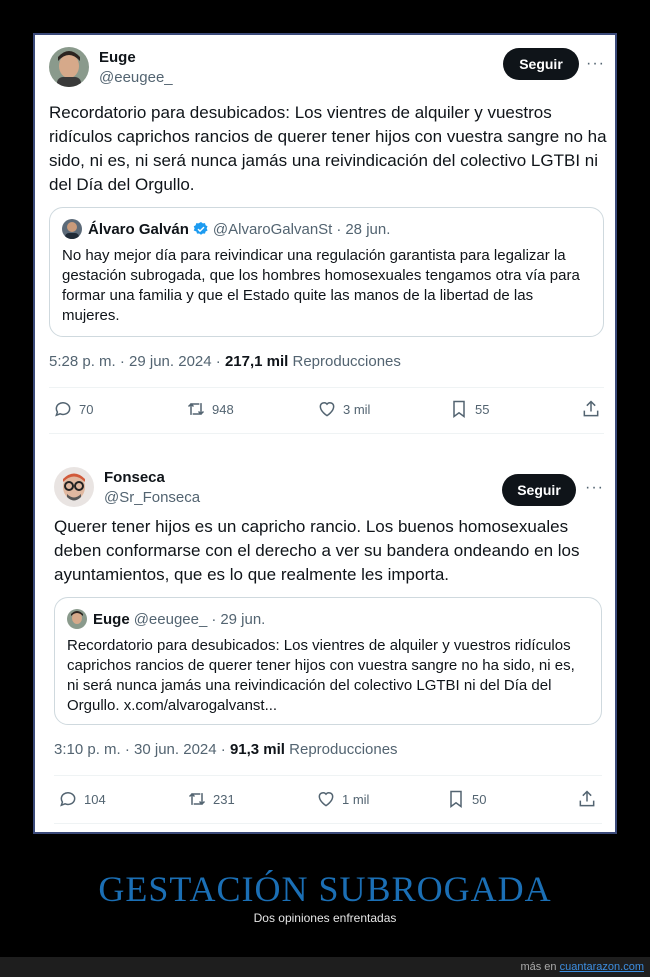 This screenshot has width=650, height=977. I want to click on quote-header: Euge @eeugee_ · 29 jun., so click(328, 619).